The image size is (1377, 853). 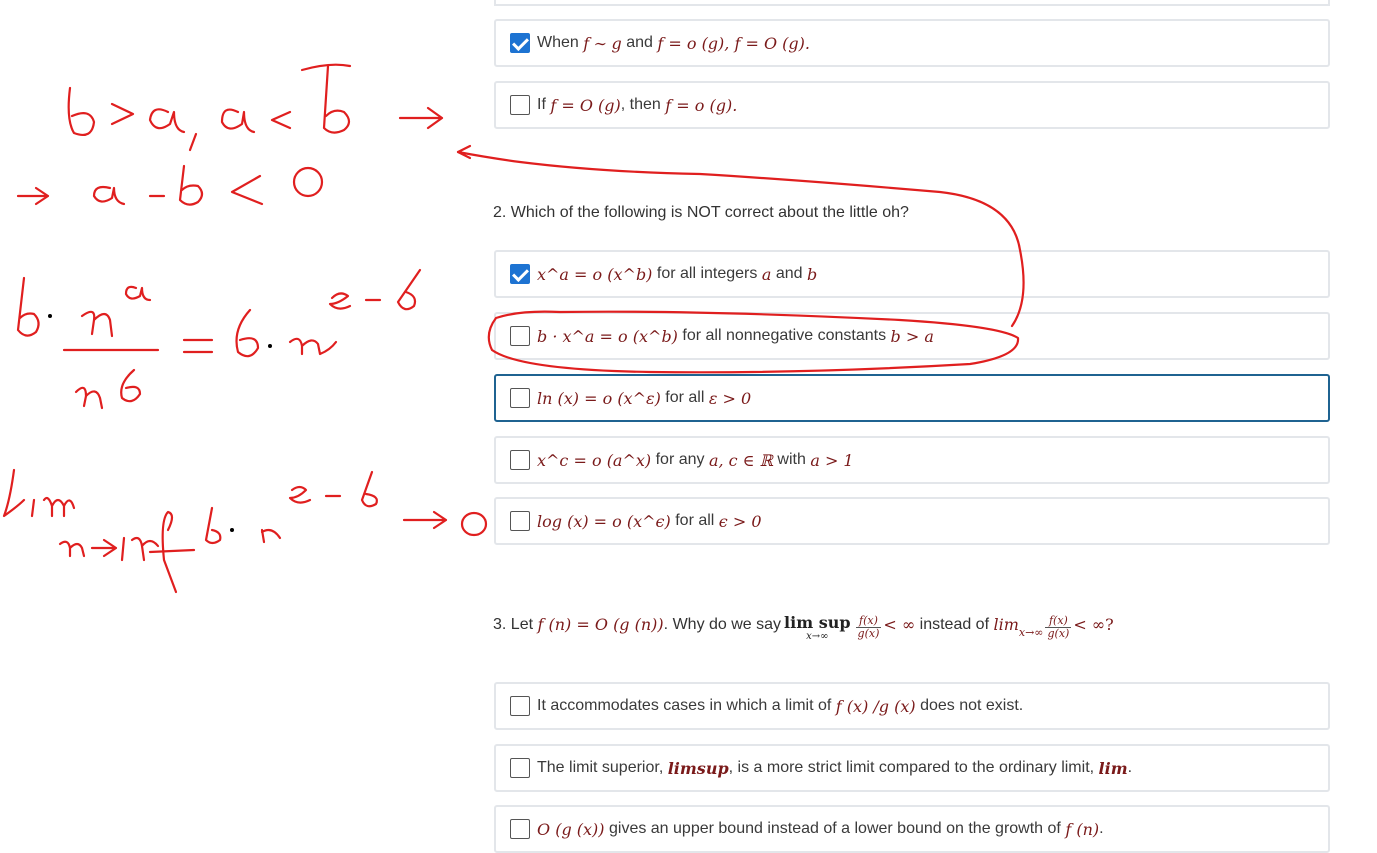 What do you see at coordinates (817, 627) in the screenshot?
I see `limsup-expression: lim sup x→∞` at bounding box center [817, 627].